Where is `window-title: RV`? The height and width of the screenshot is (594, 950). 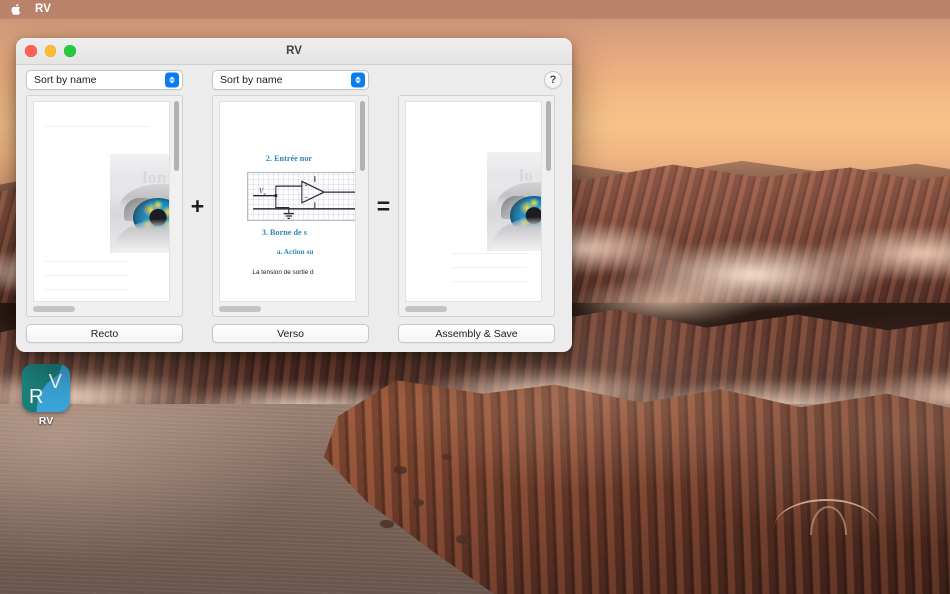
window-title: RV is located at coordinates (294, 51).